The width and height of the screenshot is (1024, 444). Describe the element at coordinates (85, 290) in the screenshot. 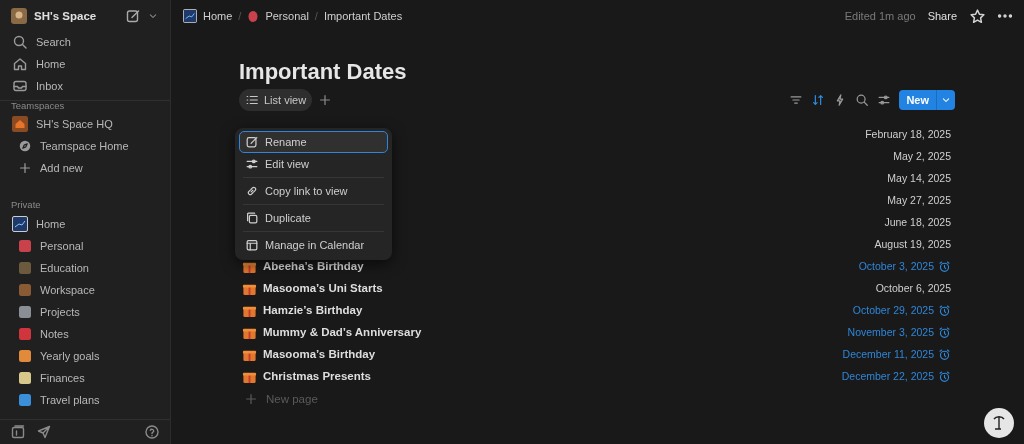

I see `sidebar-item: Workspace` at that location.